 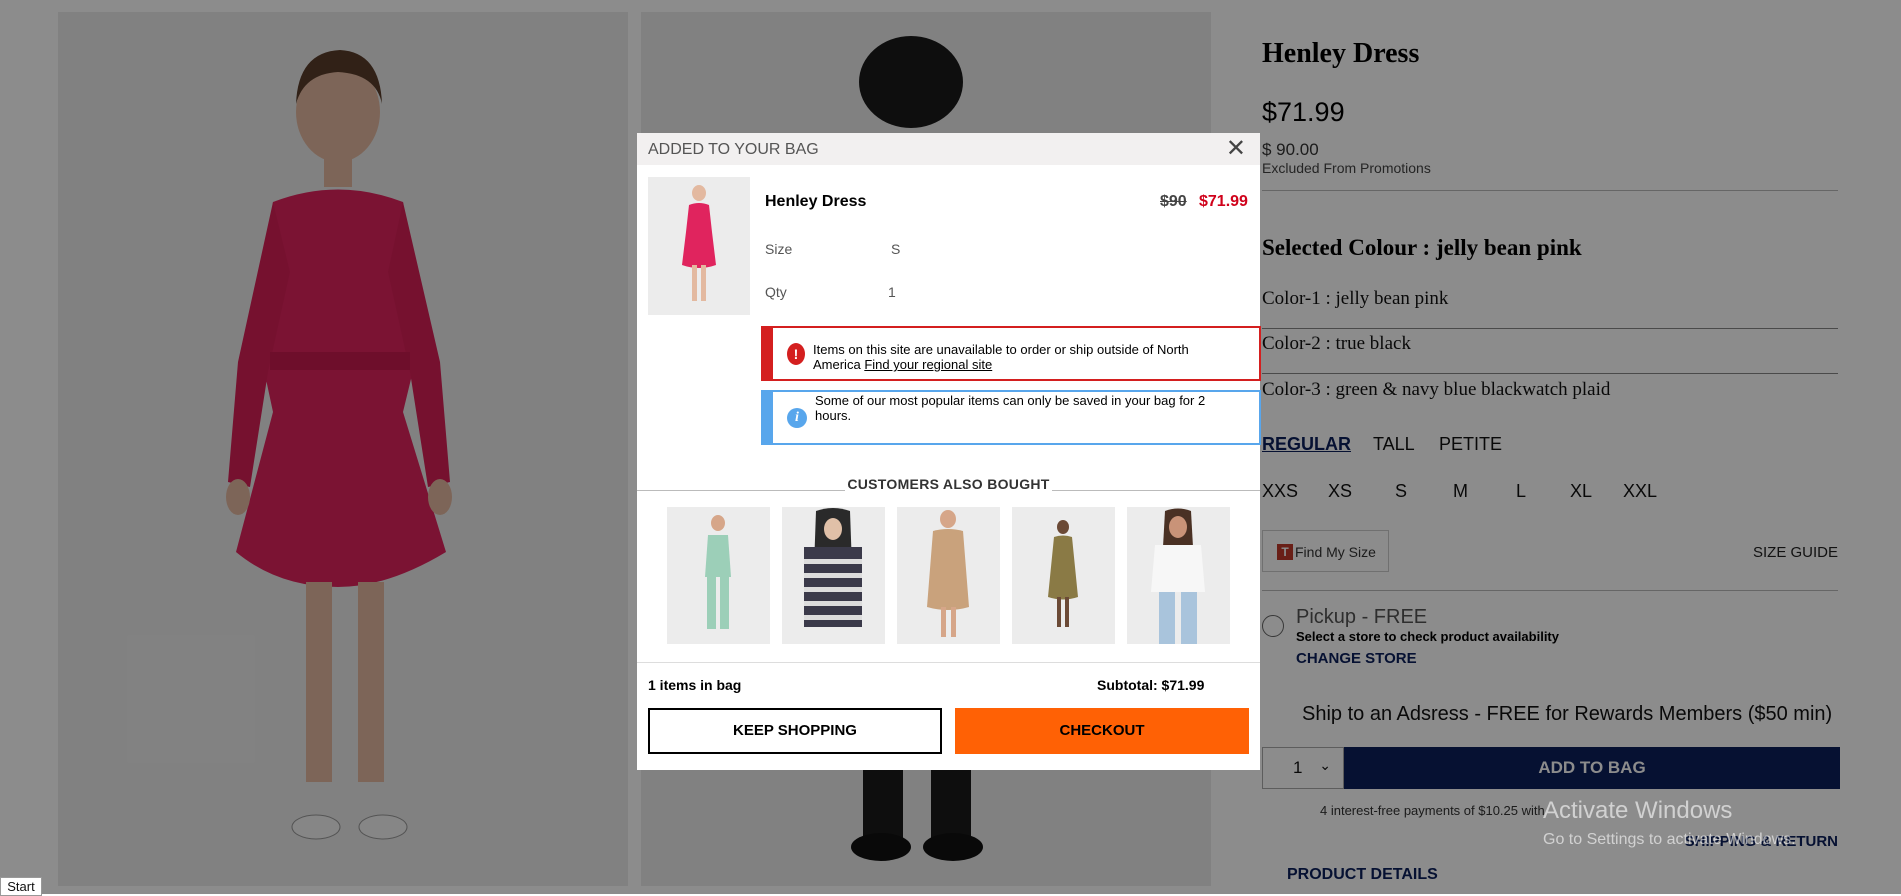 I want to click on checkout-button: CHECKOUT, so click(x=1102, y=731).